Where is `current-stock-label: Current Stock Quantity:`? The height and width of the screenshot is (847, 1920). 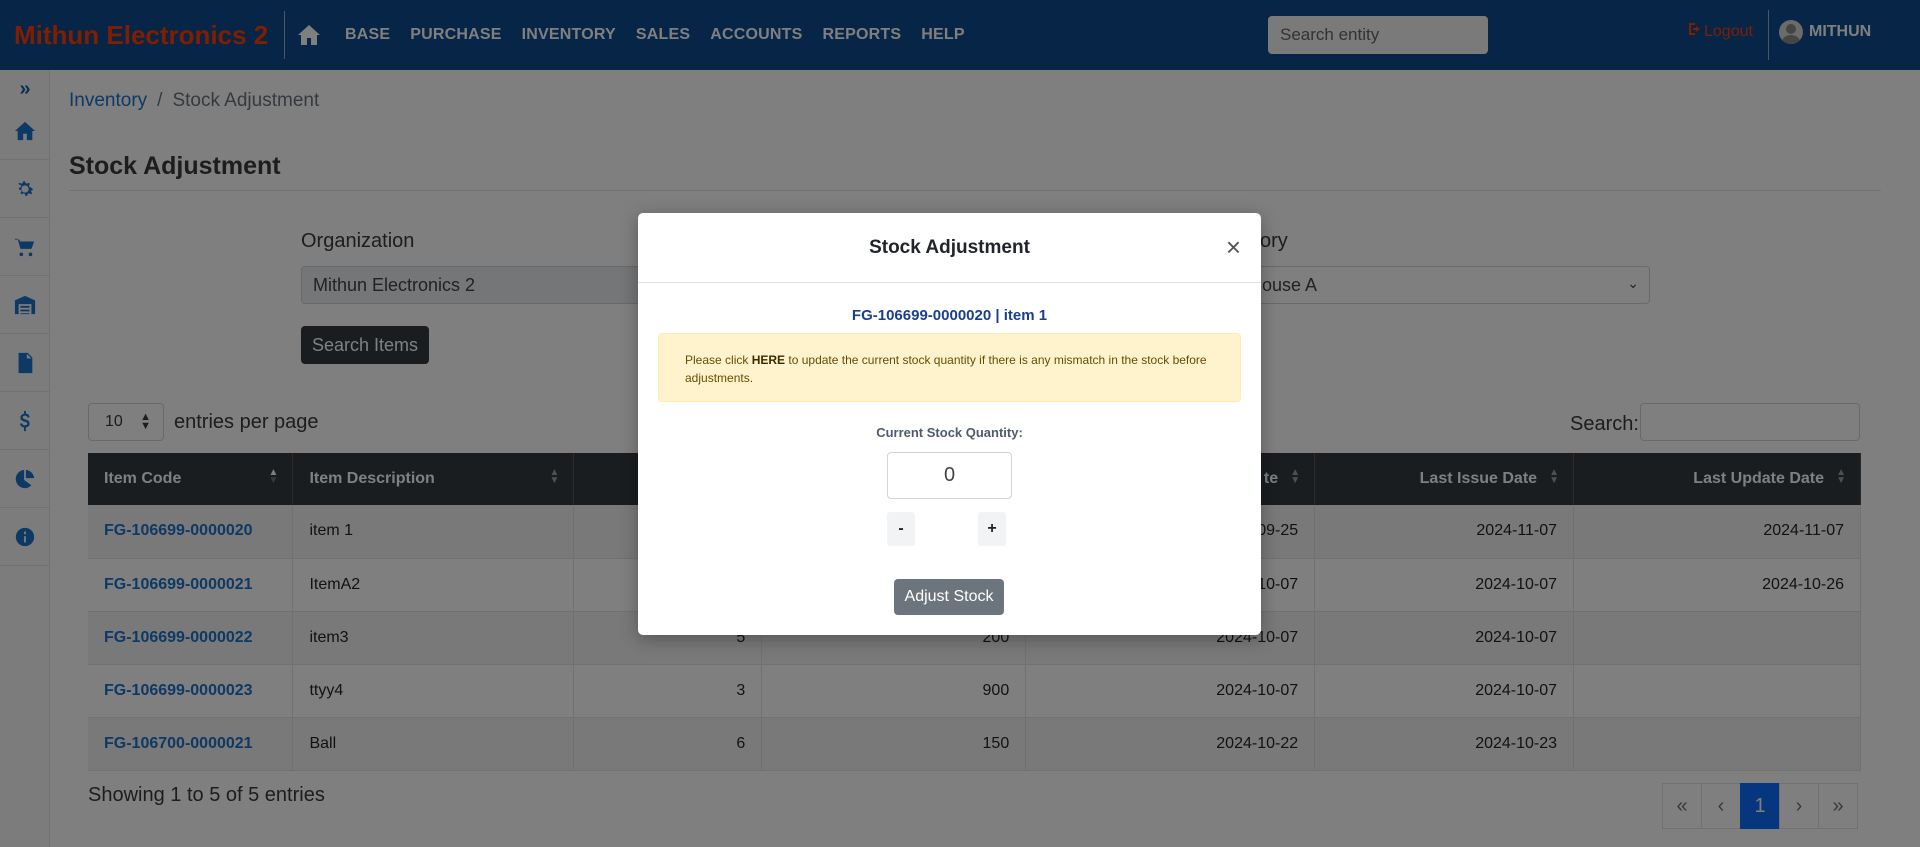 current-stock-label: Current Stock Quantity: is located at coordinates (949, 432).